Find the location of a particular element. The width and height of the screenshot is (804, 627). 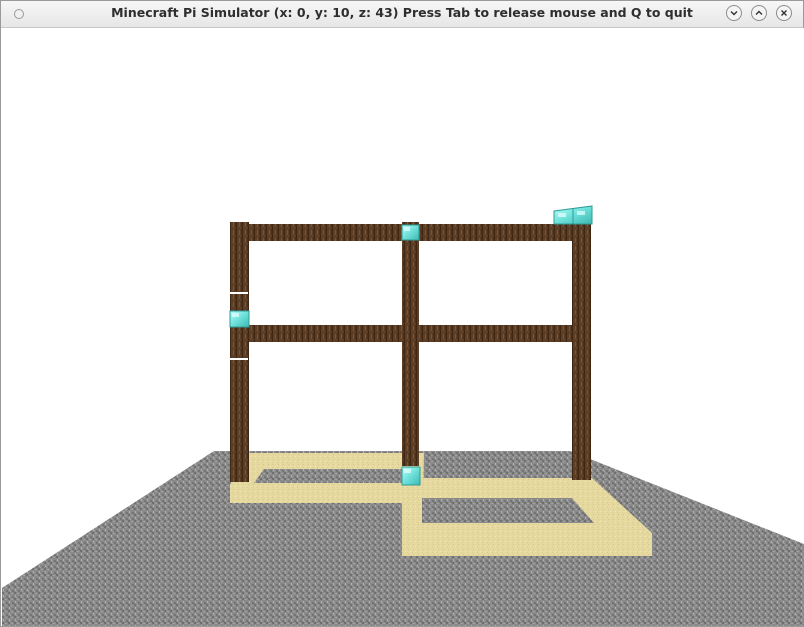

close-icon is located at coordinates (784, 13).